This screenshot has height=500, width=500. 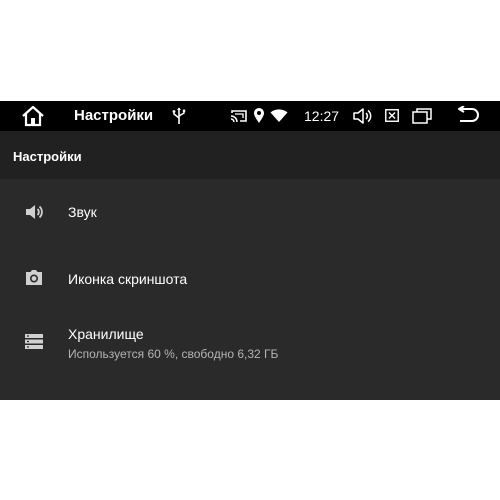 I want to click on back-button, so click(x=468, y=115).